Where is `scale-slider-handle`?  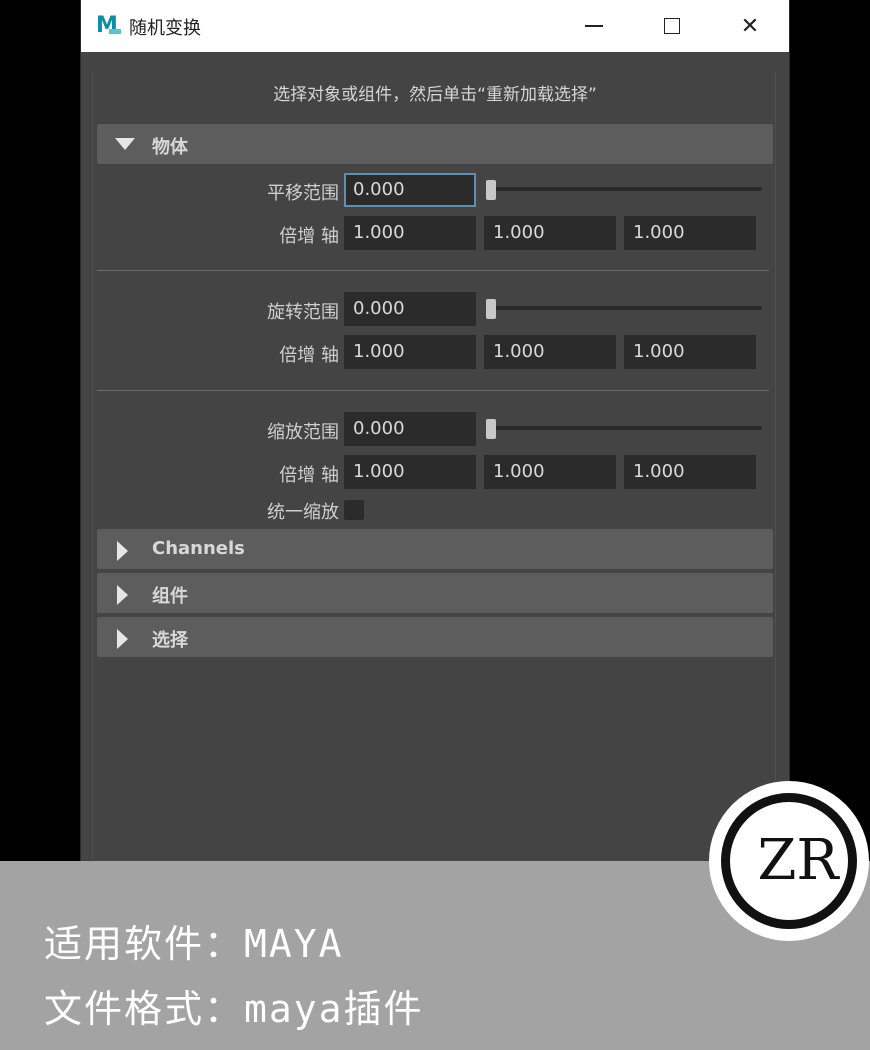
scale-slider-handle is located at coordinates (491, 429).